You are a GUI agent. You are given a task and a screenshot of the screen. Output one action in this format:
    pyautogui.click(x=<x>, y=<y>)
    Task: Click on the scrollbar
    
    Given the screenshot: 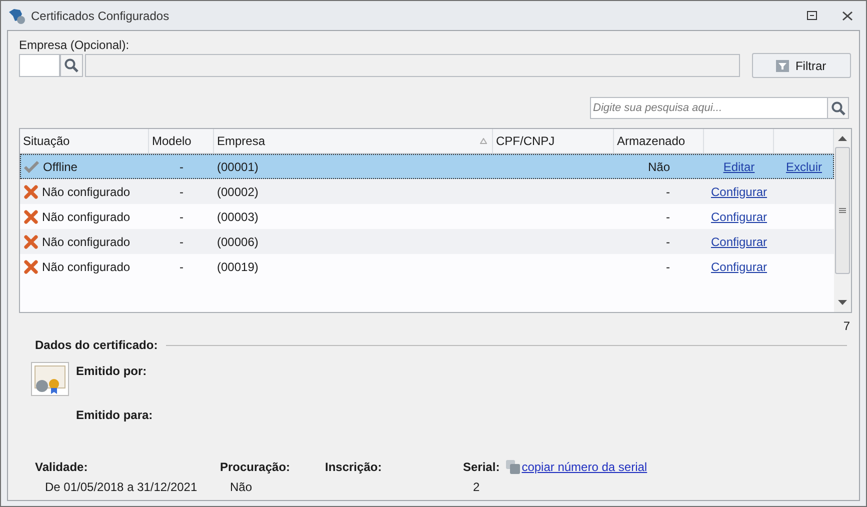 What is the action you would take?
    pyautogui.click(x=842, y=220)
    